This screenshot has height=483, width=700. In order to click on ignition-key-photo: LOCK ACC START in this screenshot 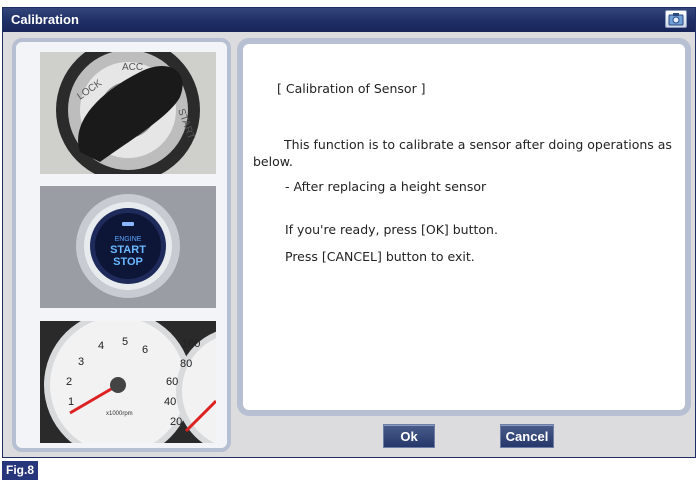, I will do `click(128, 113)`.